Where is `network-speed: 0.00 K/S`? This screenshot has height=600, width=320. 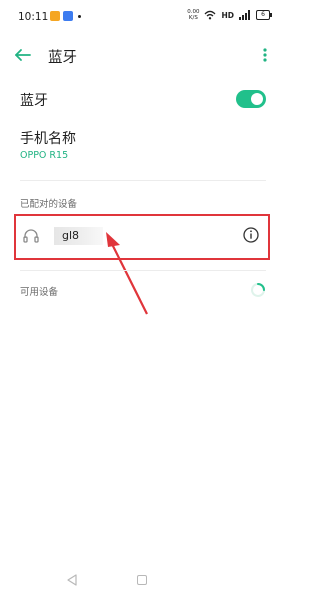 network-speed: 0.00 K/S is located at coordinates (193, 15).